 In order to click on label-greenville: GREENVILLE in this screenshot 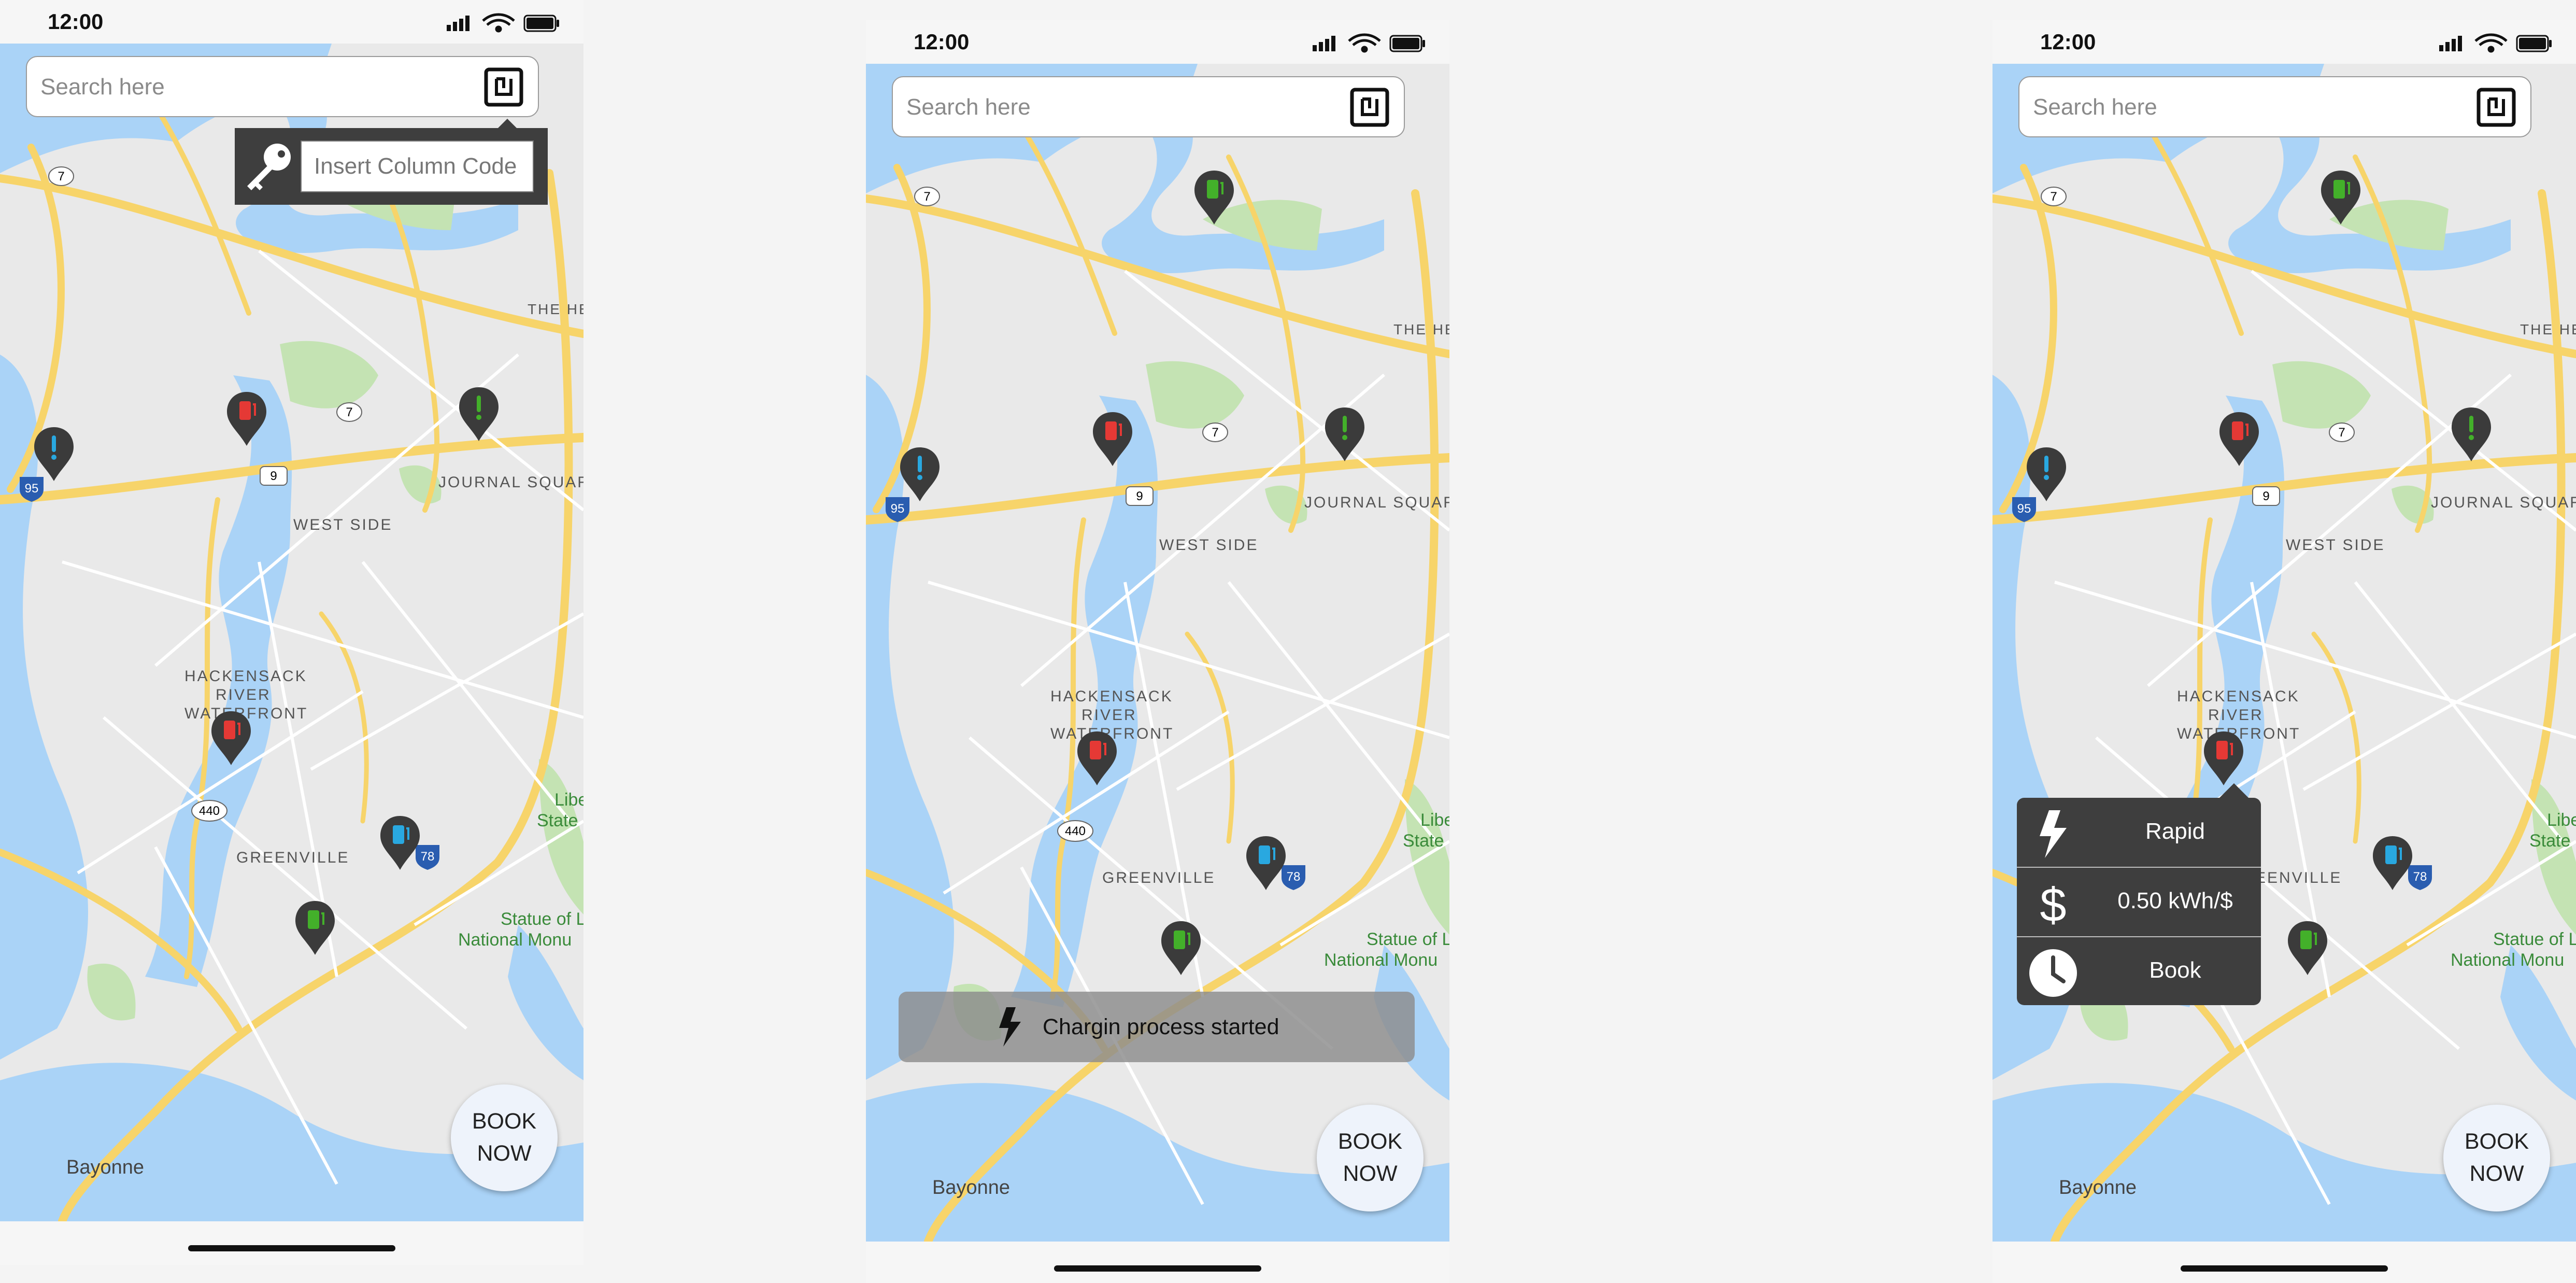, I will do `click(1158, 877)`.